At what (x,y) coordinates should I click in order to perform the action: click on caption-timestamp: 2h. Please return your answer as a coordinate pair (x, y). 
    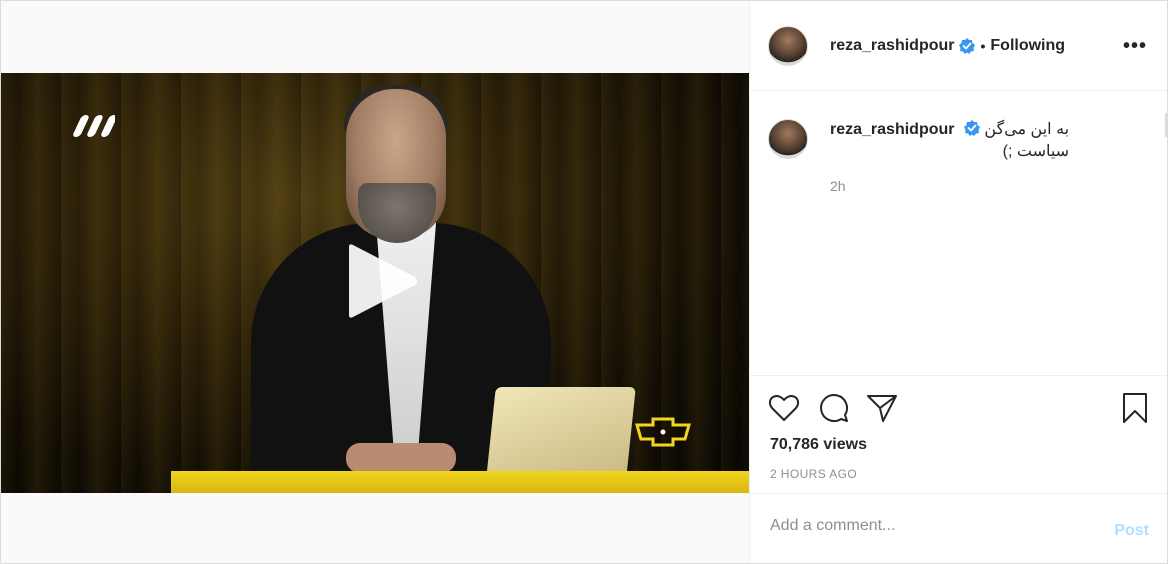
    Looking at the image, I should click on (949, 186).